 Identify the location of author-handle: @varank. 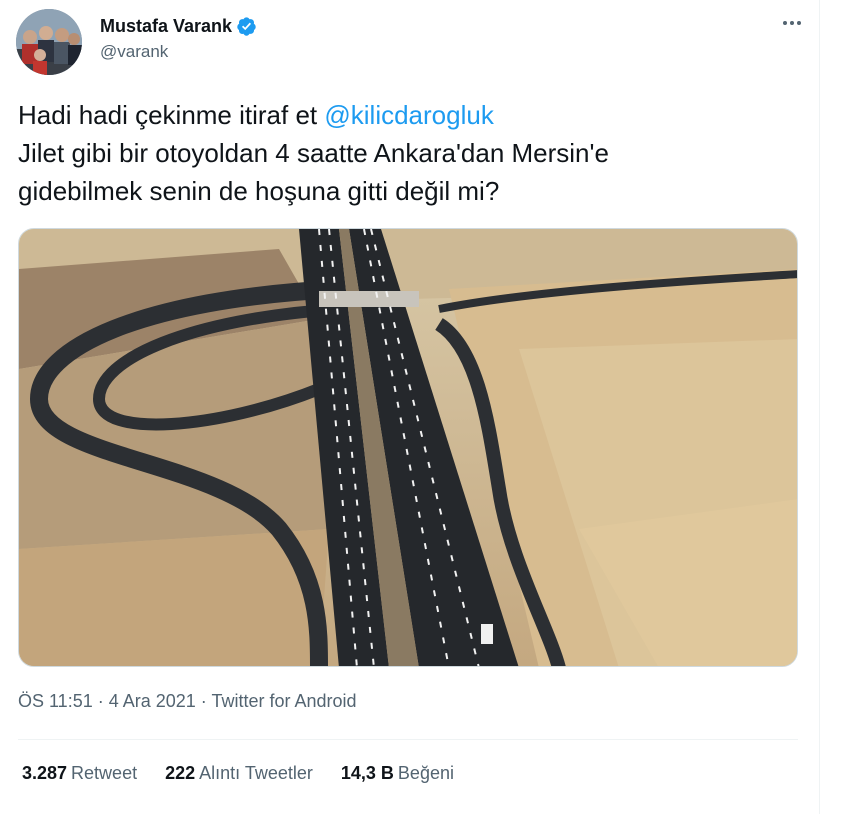
(178, 52).